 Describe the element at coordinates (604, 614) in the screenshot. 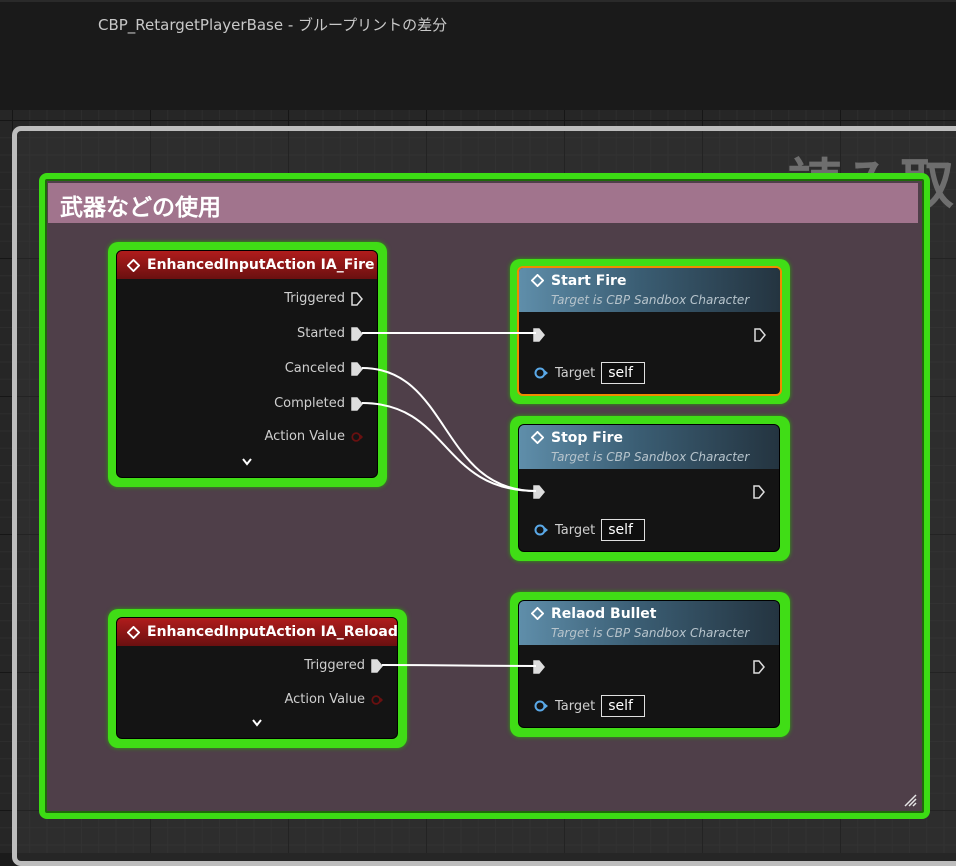

I see `reload-bullet-node-title: Relaod Bullet` at that location.